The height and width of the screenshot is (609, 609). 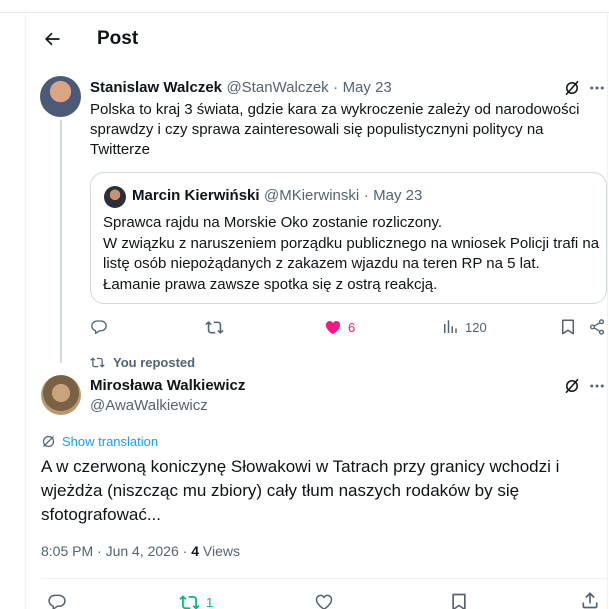 I want to click on show-translation-label: Show translation, so click(x=110, y=441).